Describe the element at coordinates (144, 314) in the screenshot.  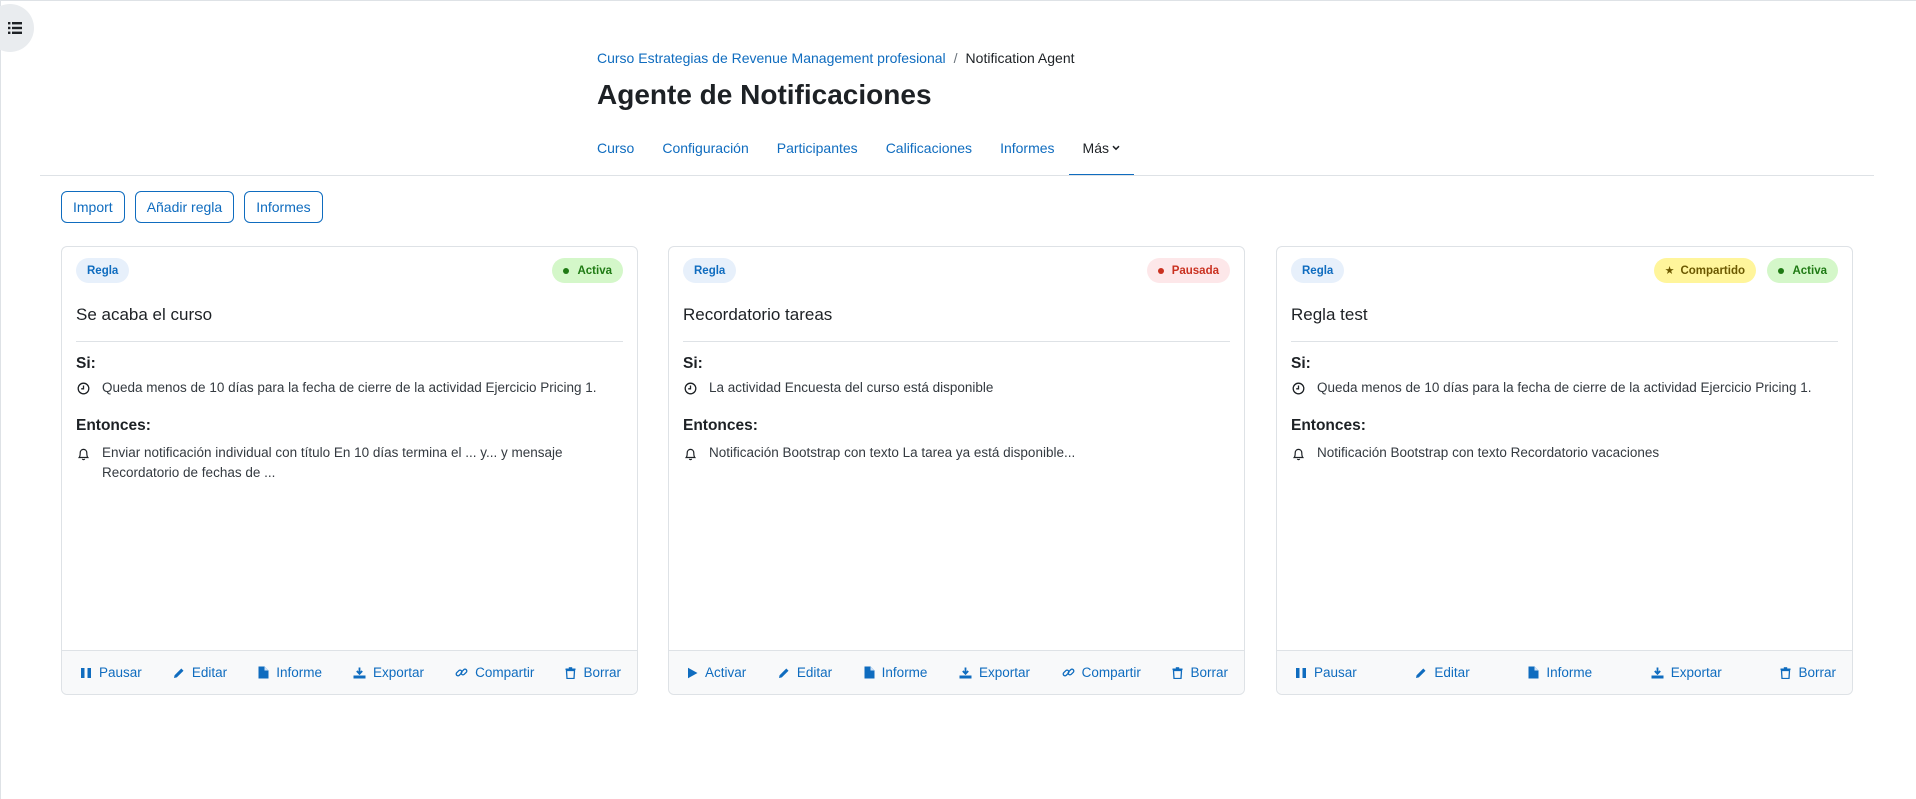
I see `rule-title: Se acaba el curso` at that location.